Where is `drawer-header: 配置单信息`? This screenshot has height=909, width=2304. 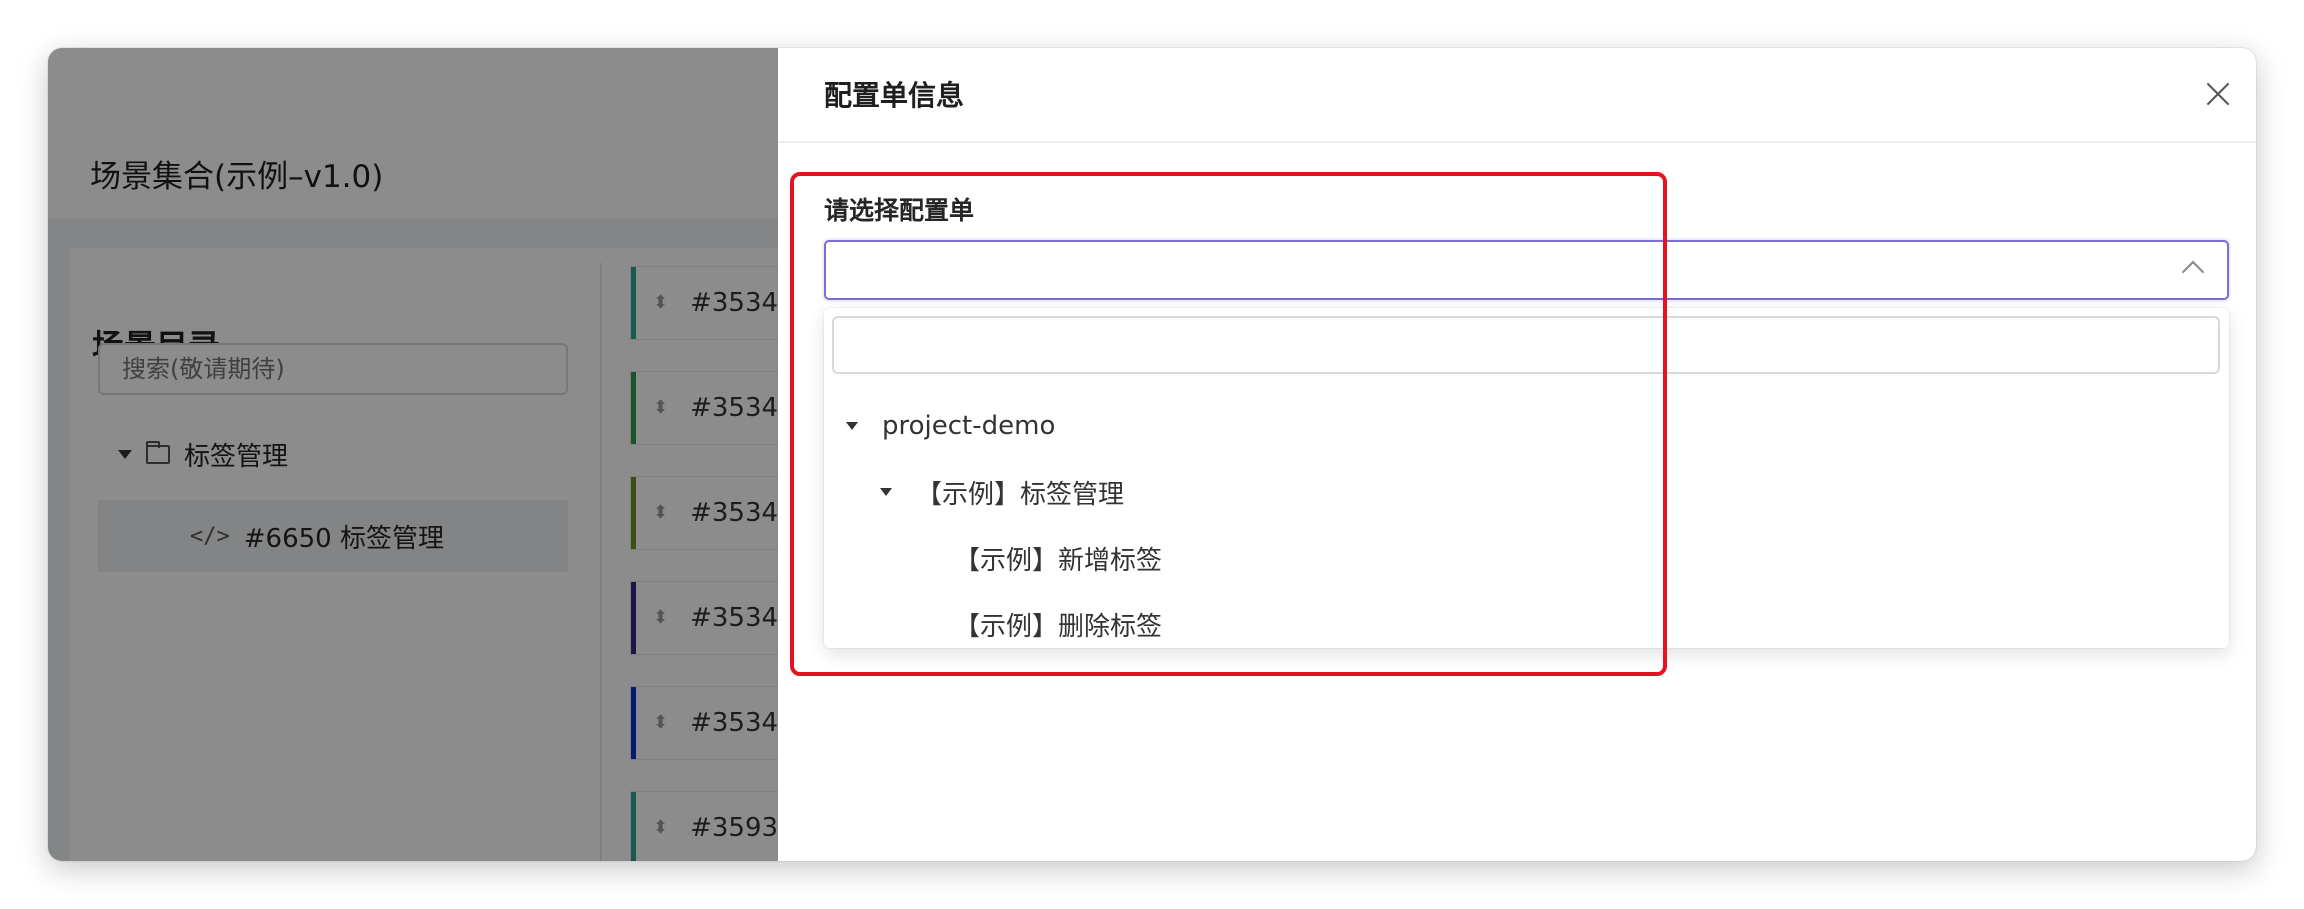 drawer-header: 配置单信息 is located at coordinates (1517, 95).